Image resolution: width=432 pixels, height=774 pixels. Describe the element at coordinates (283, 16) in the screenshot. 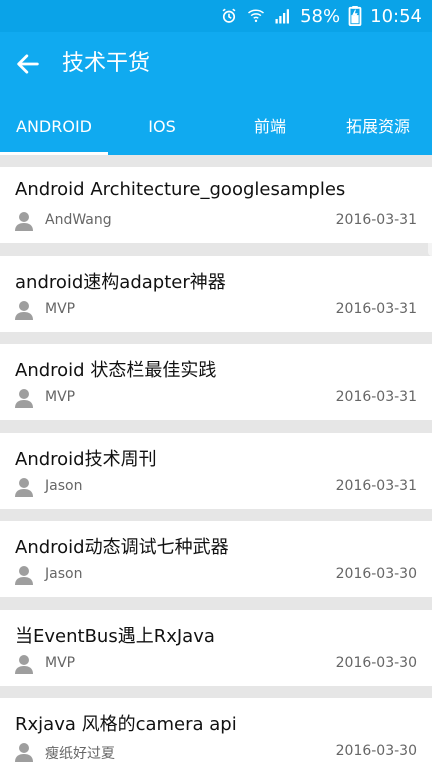

I see `signal-icon` at that location.